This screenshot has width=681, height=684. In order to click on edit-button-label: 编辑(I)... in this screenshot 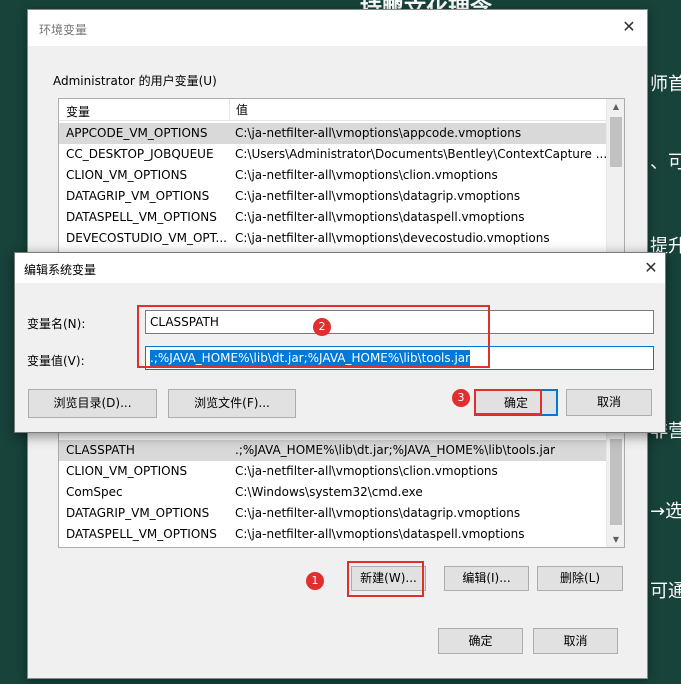, I will do `click(486, 578)`.